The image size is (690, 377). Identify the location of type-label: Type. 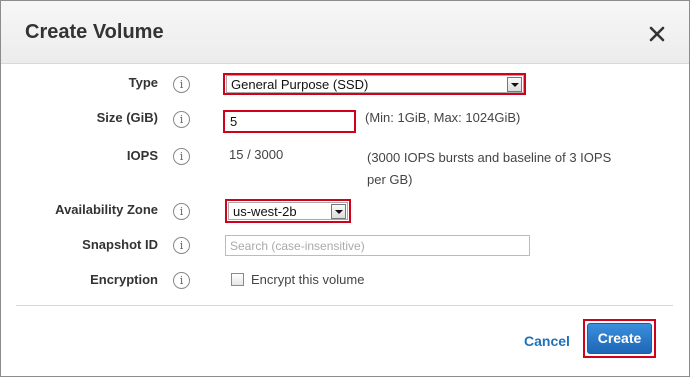
(143, 82).